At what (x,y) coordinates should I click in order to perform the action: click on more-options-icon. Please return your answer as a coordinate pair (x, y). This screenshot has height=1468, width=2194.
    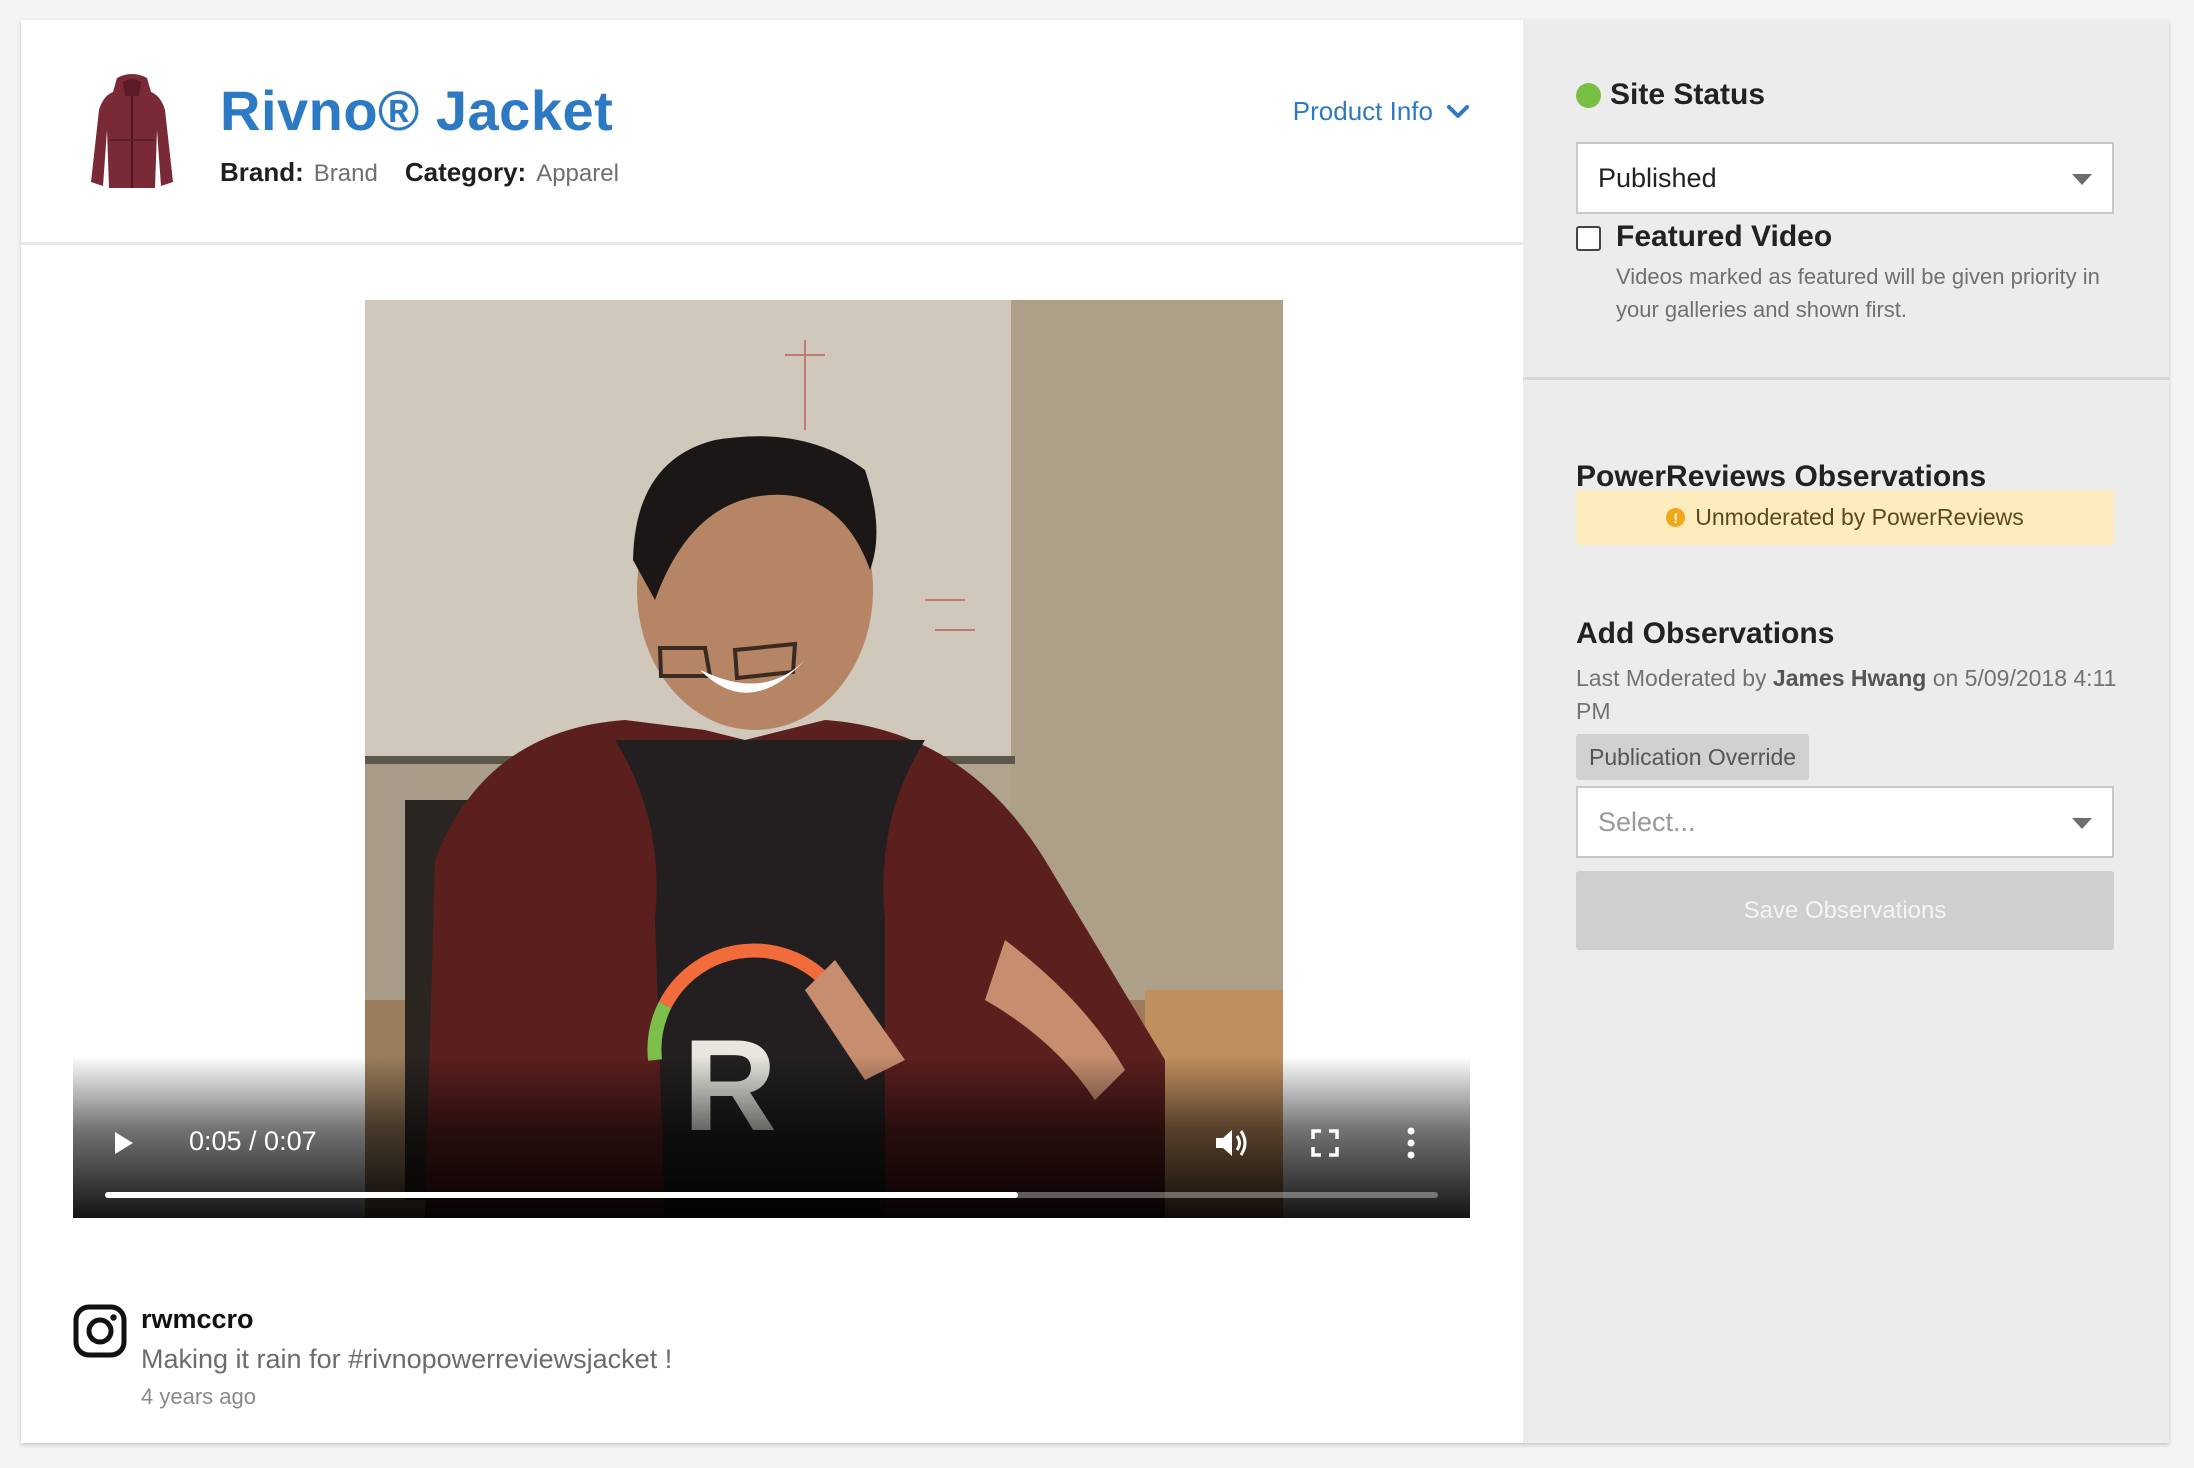
    Looking at the image, I should click on (1411, 1143).